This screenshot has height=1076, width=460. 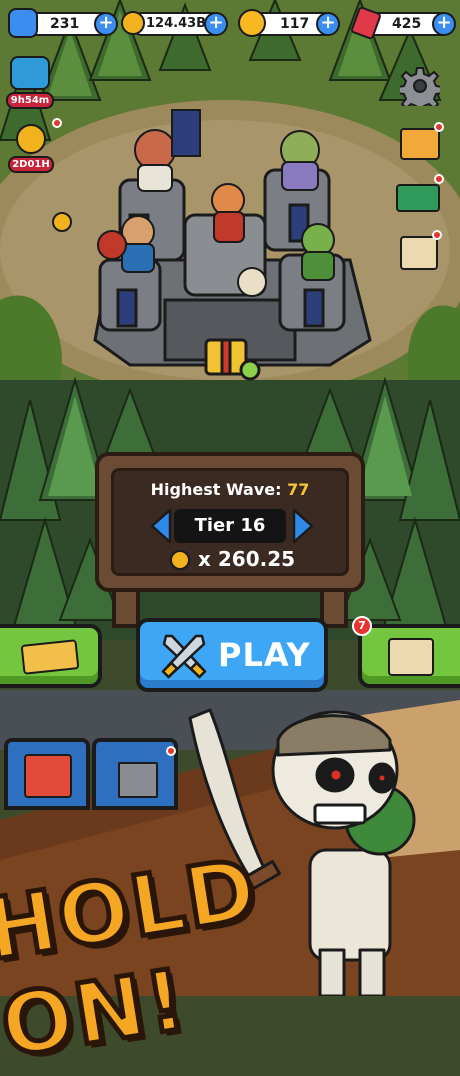 What do you see at coordinates (106, 24) in the screenshot?
I see `gems-plus-button: +` at bounding box center [106, 24].